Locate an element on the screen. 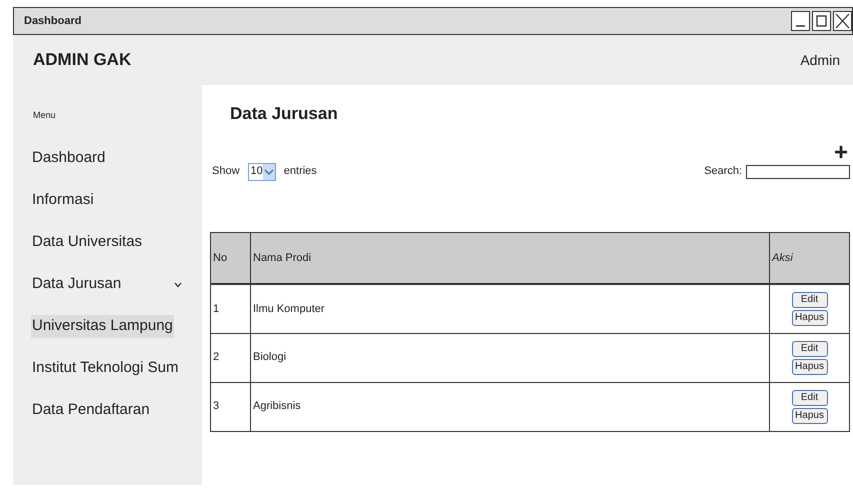 This screenshot has width=853, height=492. window-title: Dashboard is located at coordinates (53, 21).